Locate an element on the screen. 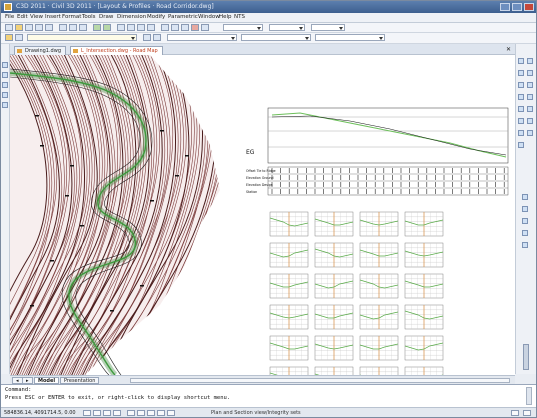  stretch-icon is located at coordinates (521, 109).